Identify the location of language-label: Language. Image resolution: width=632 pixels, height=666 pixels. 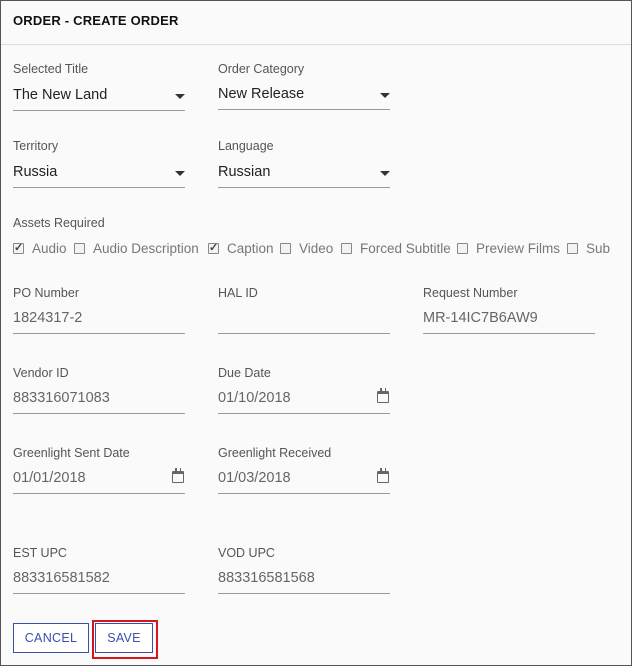
(246, 146).